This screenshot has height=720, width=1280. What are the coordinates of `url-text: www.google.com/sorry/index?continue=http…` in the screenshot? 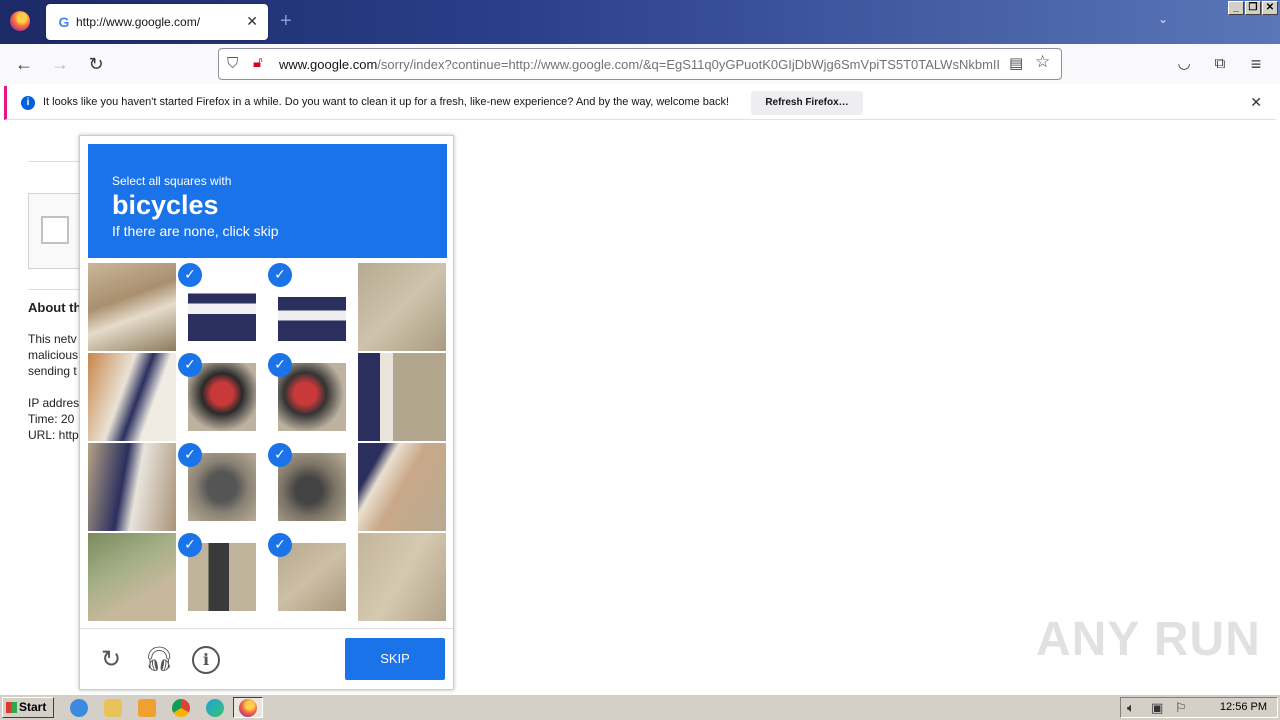 It's located at (639, 64).